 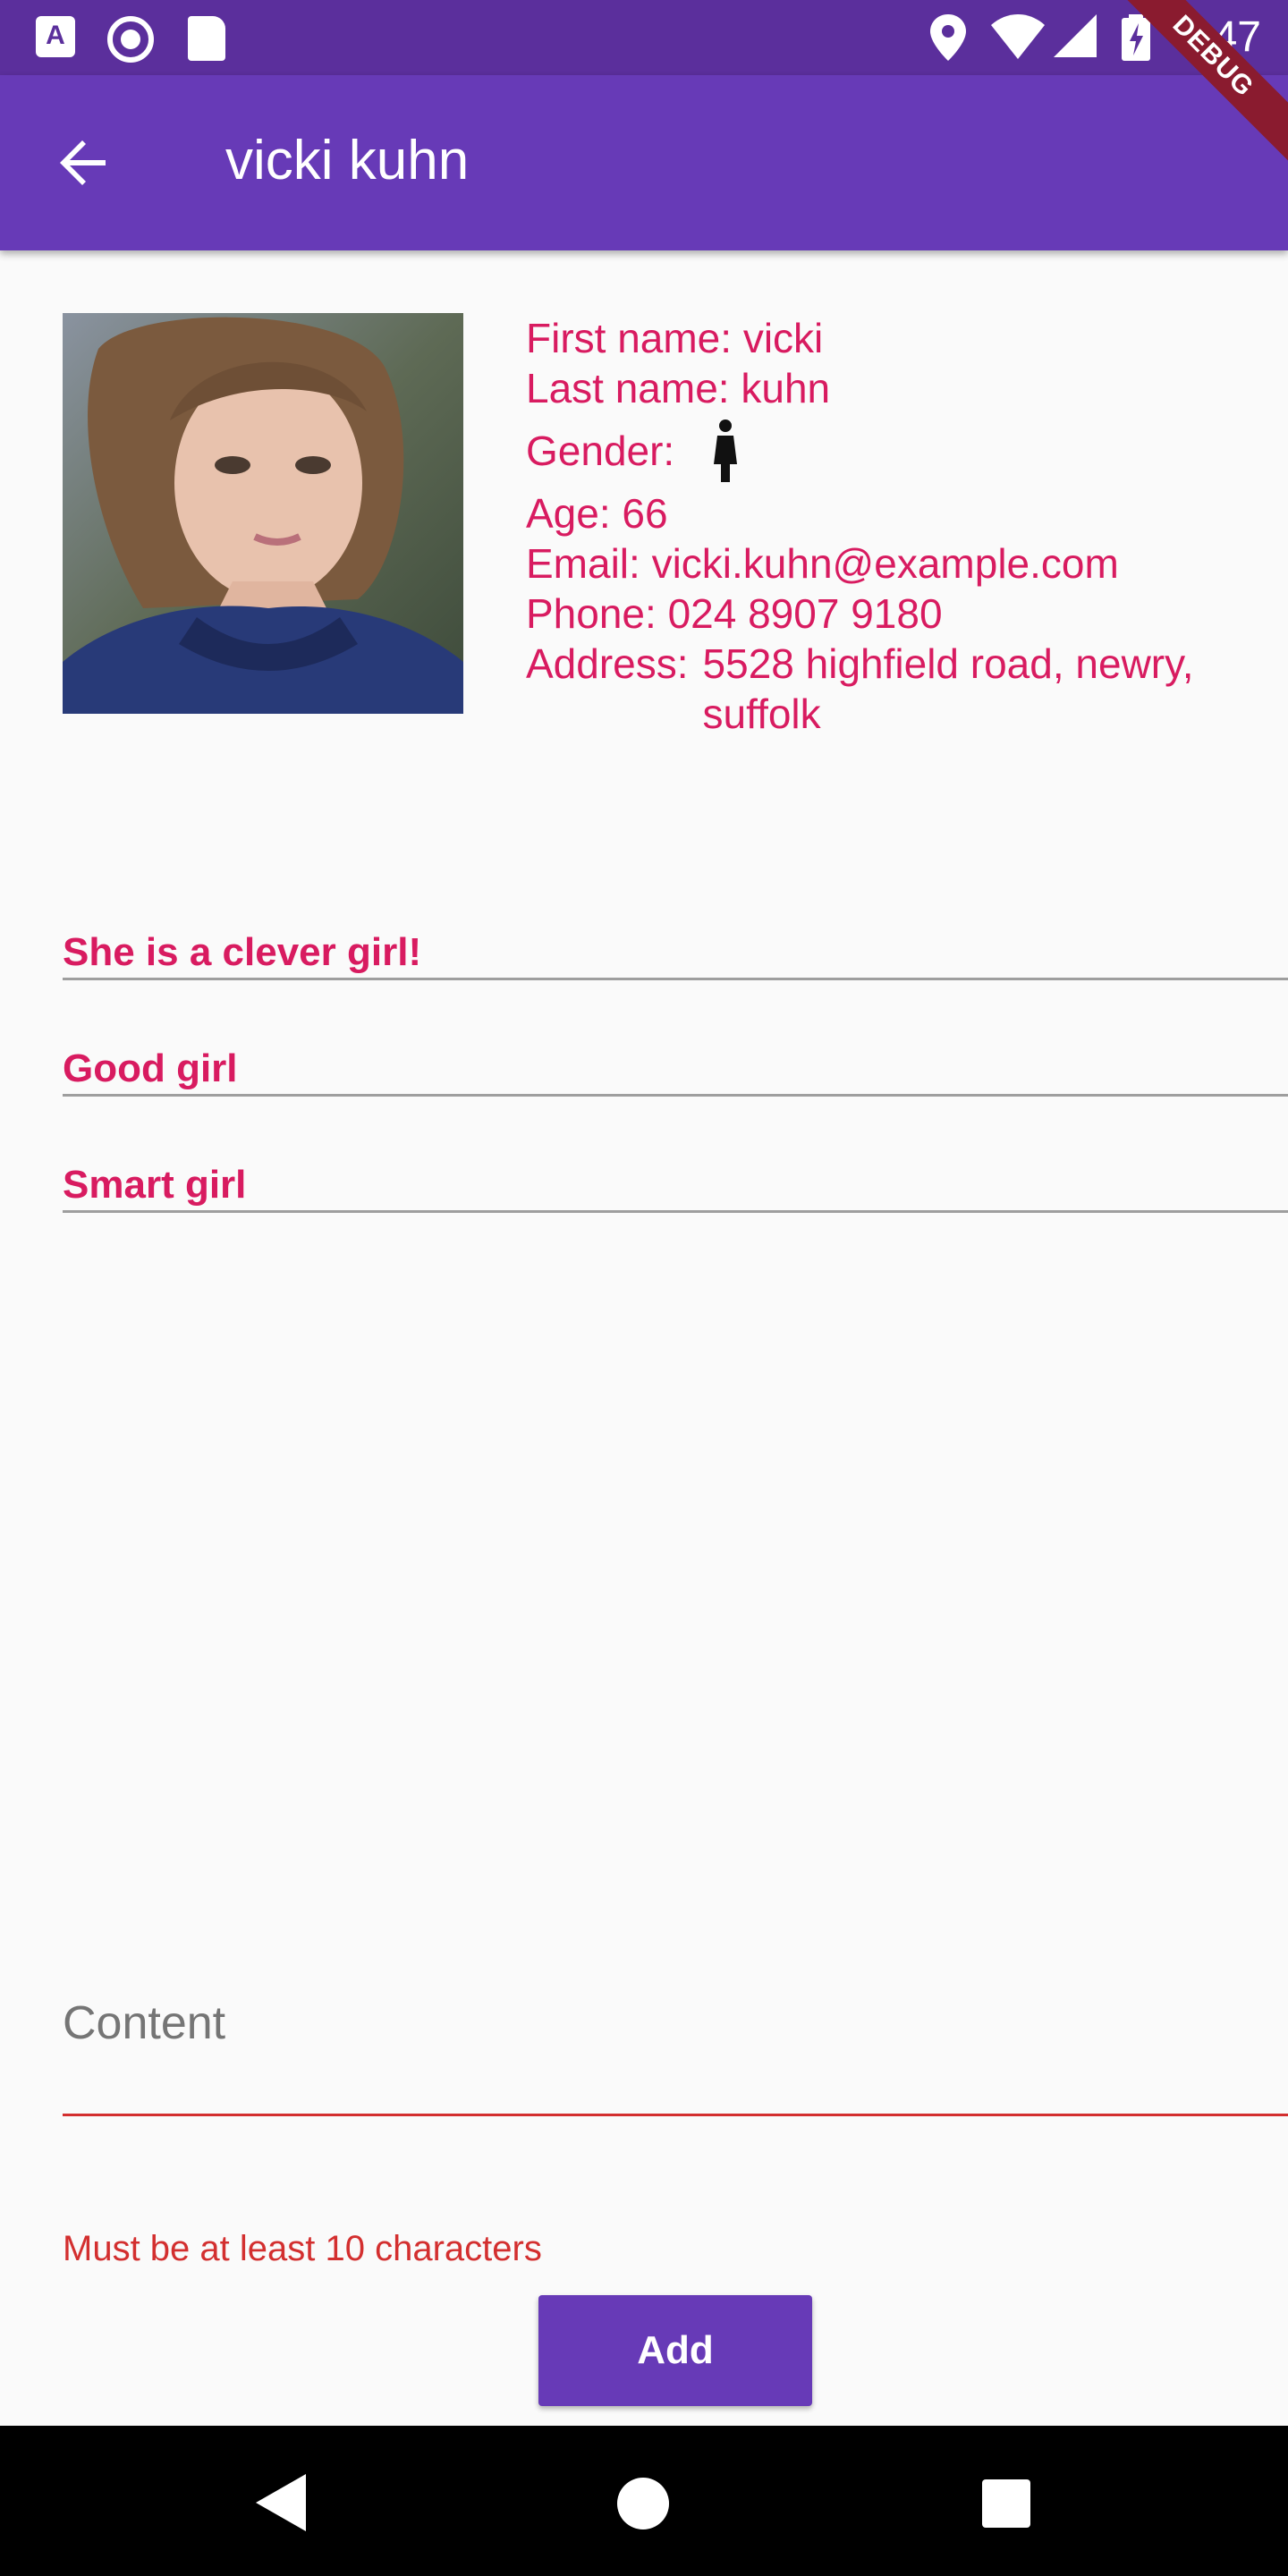 What do you see at coordinates (675, 1071) in the screenshot?
I see `note-item: Good girl` at bounding box center [675, 1071].